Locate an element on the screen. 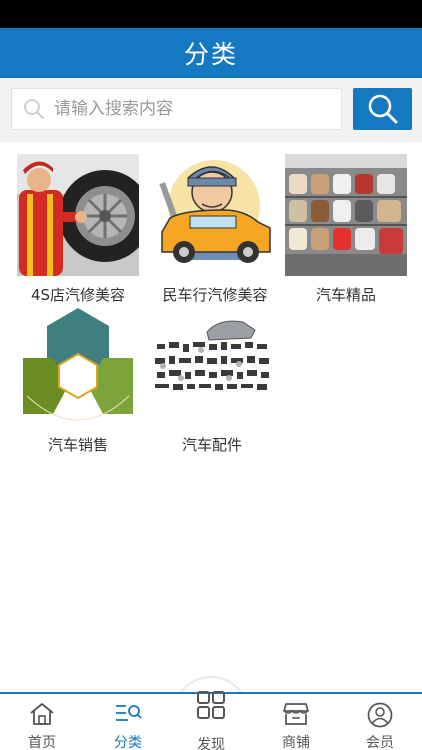 This screenshot has width=422, height=750. category-item-parts: 汽车配件 is located at coordinates (212, 379).